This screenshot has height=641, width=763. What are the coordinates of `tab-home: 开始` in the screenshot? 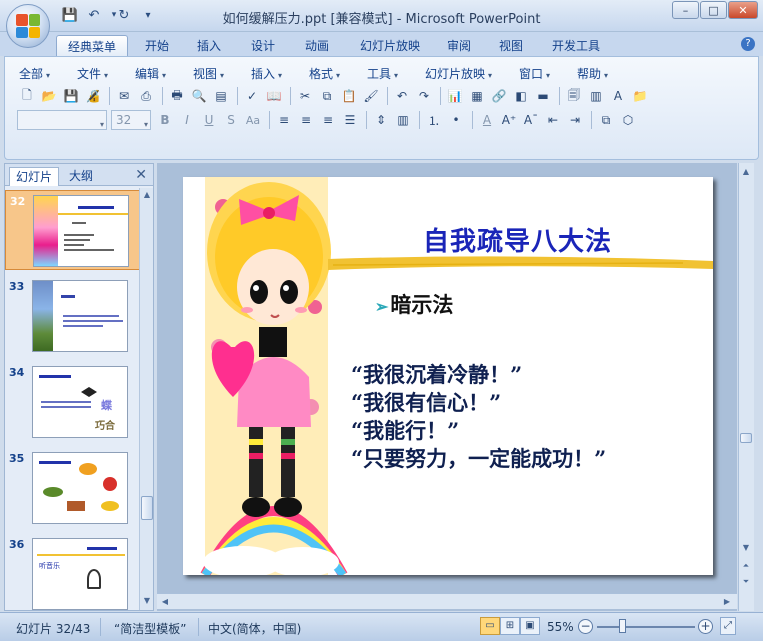 It's located at (157, 45).